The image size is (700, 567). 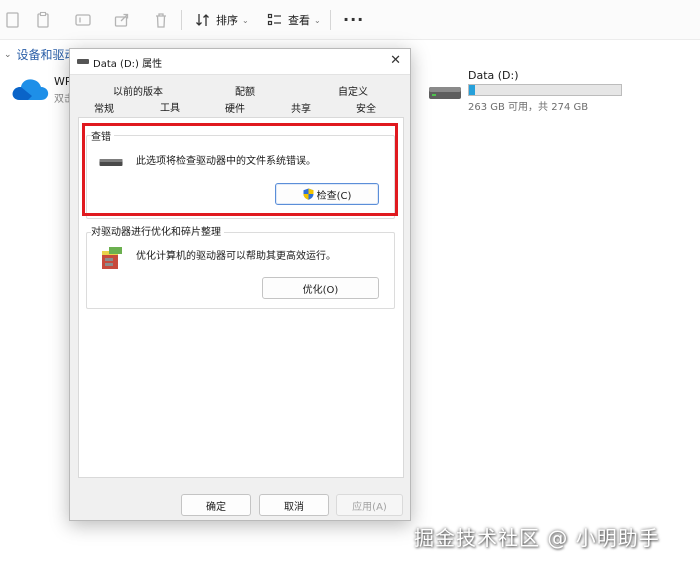 I want to click on tab-hardware: 硬件, so click(x=235, y=107).